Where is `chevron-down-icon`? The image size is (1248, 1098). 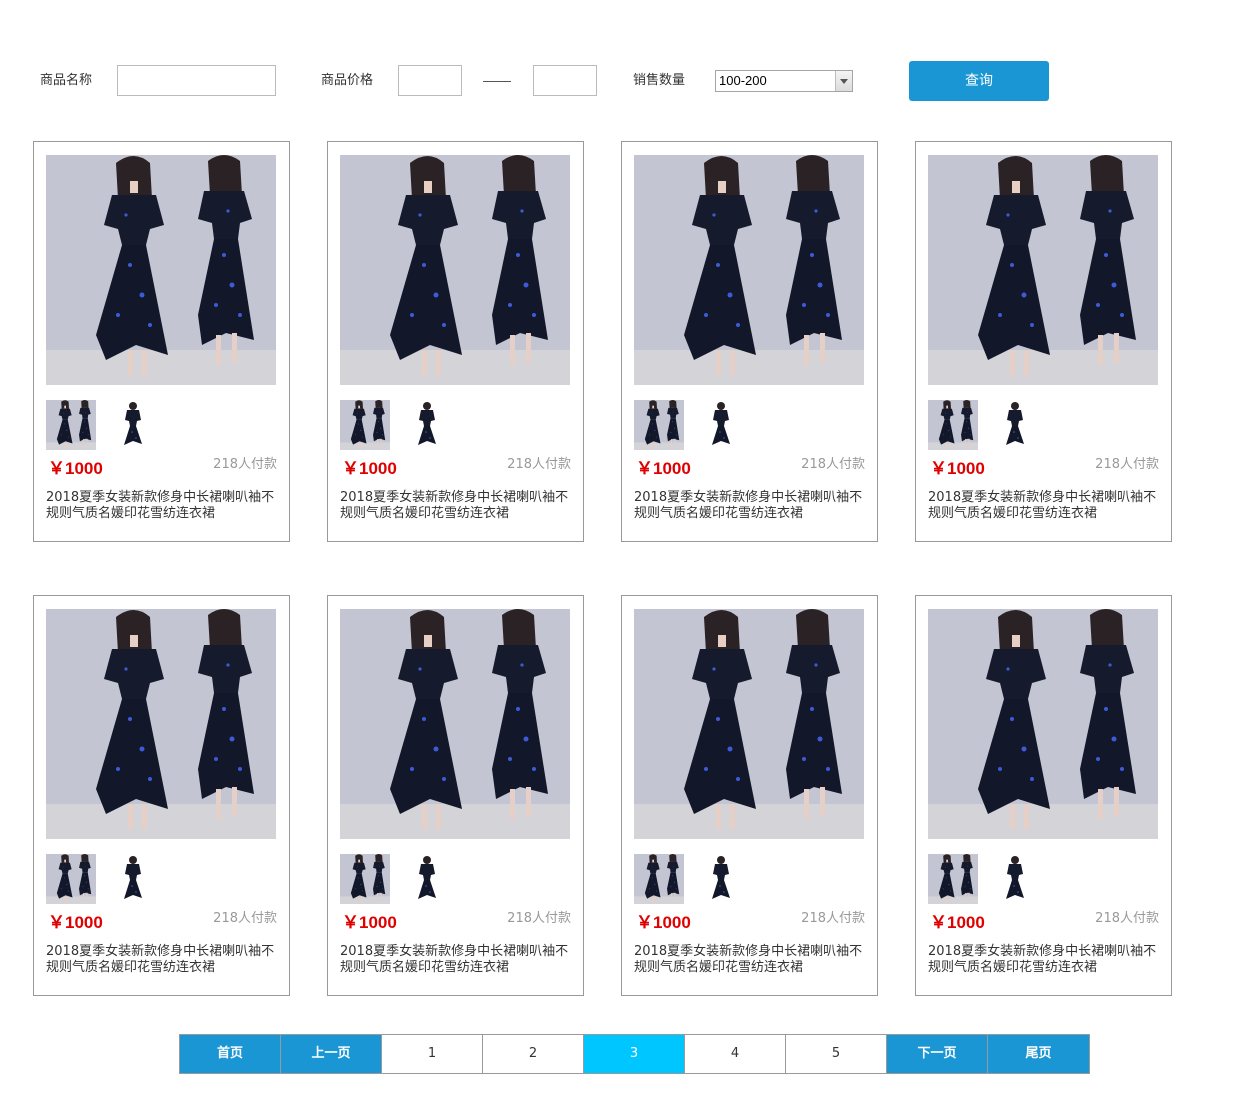
chevron-down-icon is located at coordinates (843, 81).